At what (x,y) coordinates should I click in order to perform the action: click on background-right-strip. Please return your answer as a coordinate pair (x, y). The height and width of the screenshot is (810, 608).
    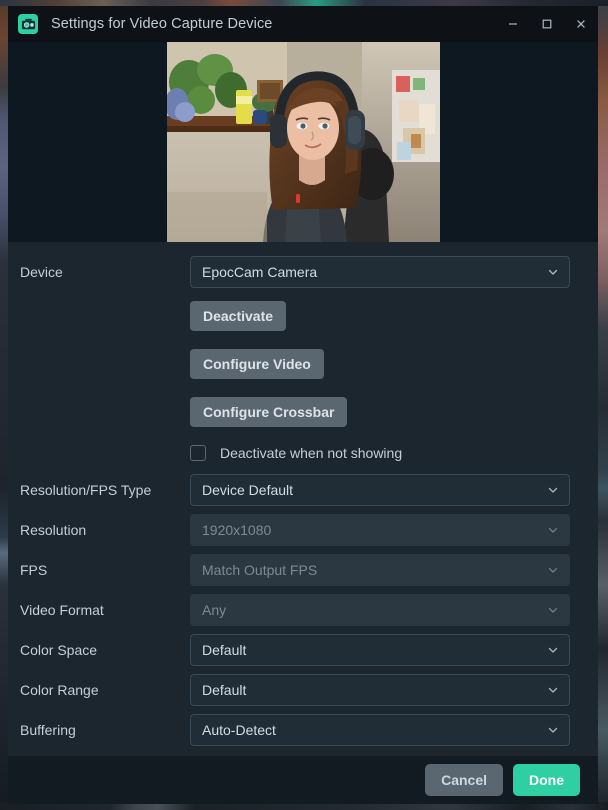
    Looking at the image, I should click on (603, 408).